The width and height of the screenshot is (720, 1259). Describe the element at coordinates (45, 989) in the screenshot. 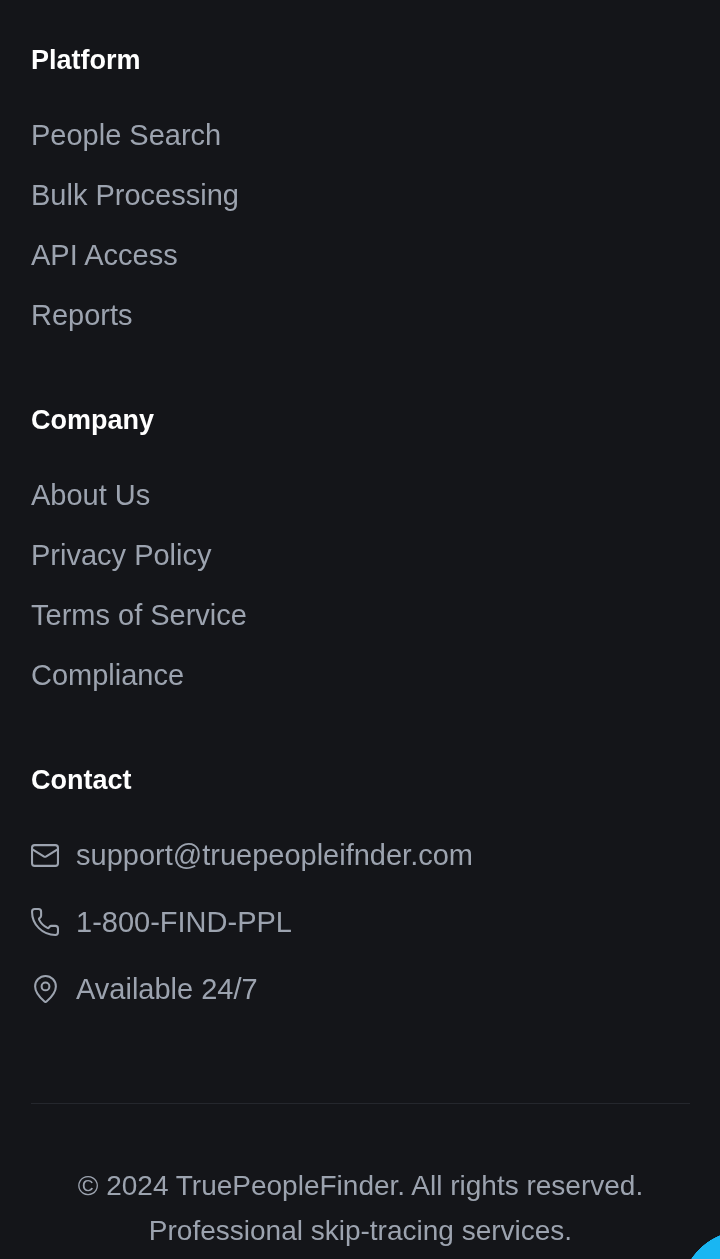

I see `map-pin-icon` at that location.